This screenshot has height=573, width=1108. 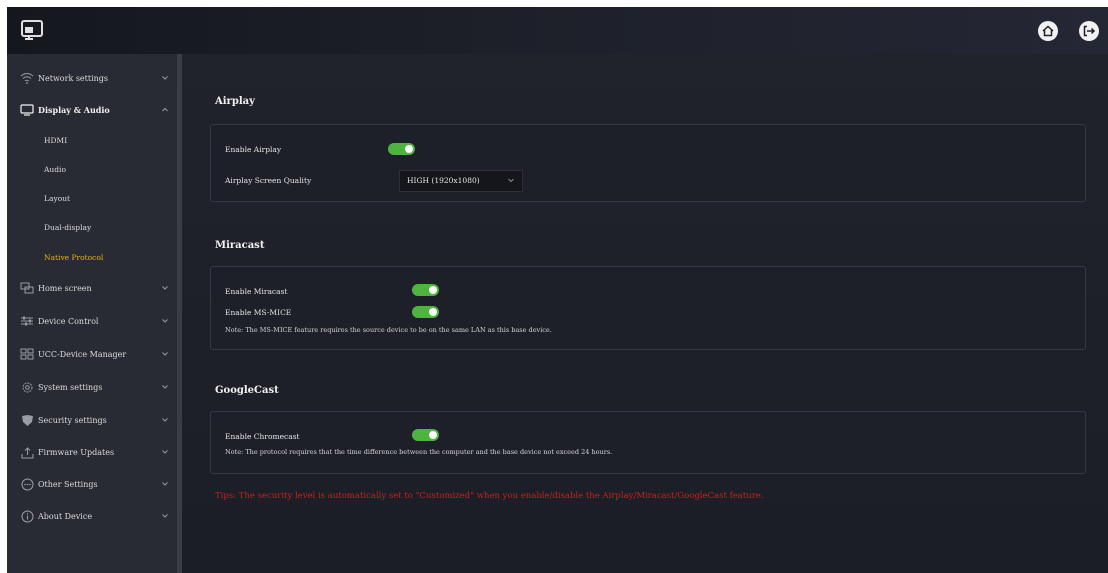 I want to click on sidebar-item-firmware-updates: Firmware Updates, so click(x=92, y=452).